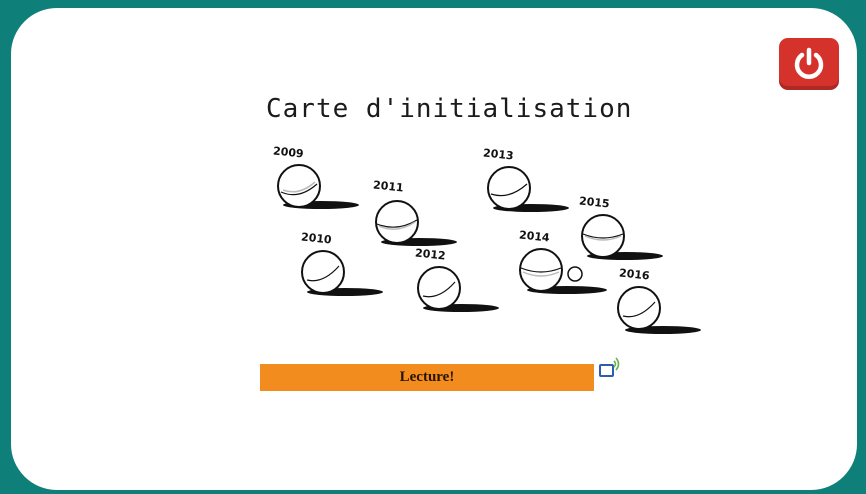 This screenshot has height=494, width=866. Describe the element at coordinates (498, 154) in the screenshot. I see `year-label: 2013` at that location.